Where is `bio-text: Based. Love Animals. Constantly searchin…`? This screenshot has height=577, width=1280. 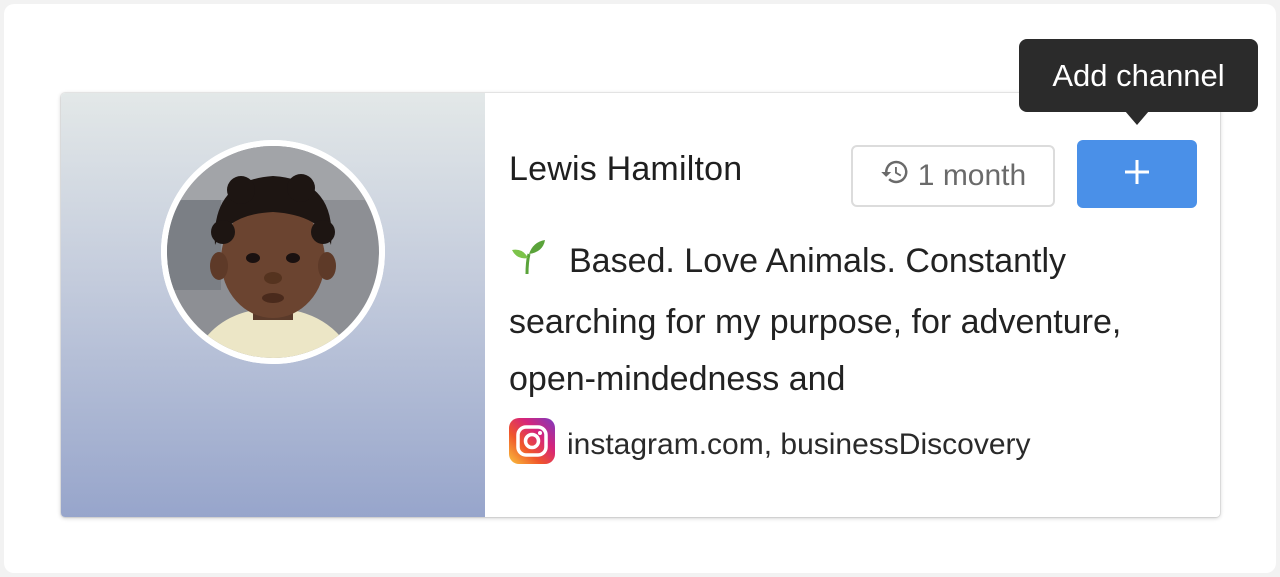
bio-text: Based. Love Animals. Constantly searchin… is located at coordinates (815, 320).